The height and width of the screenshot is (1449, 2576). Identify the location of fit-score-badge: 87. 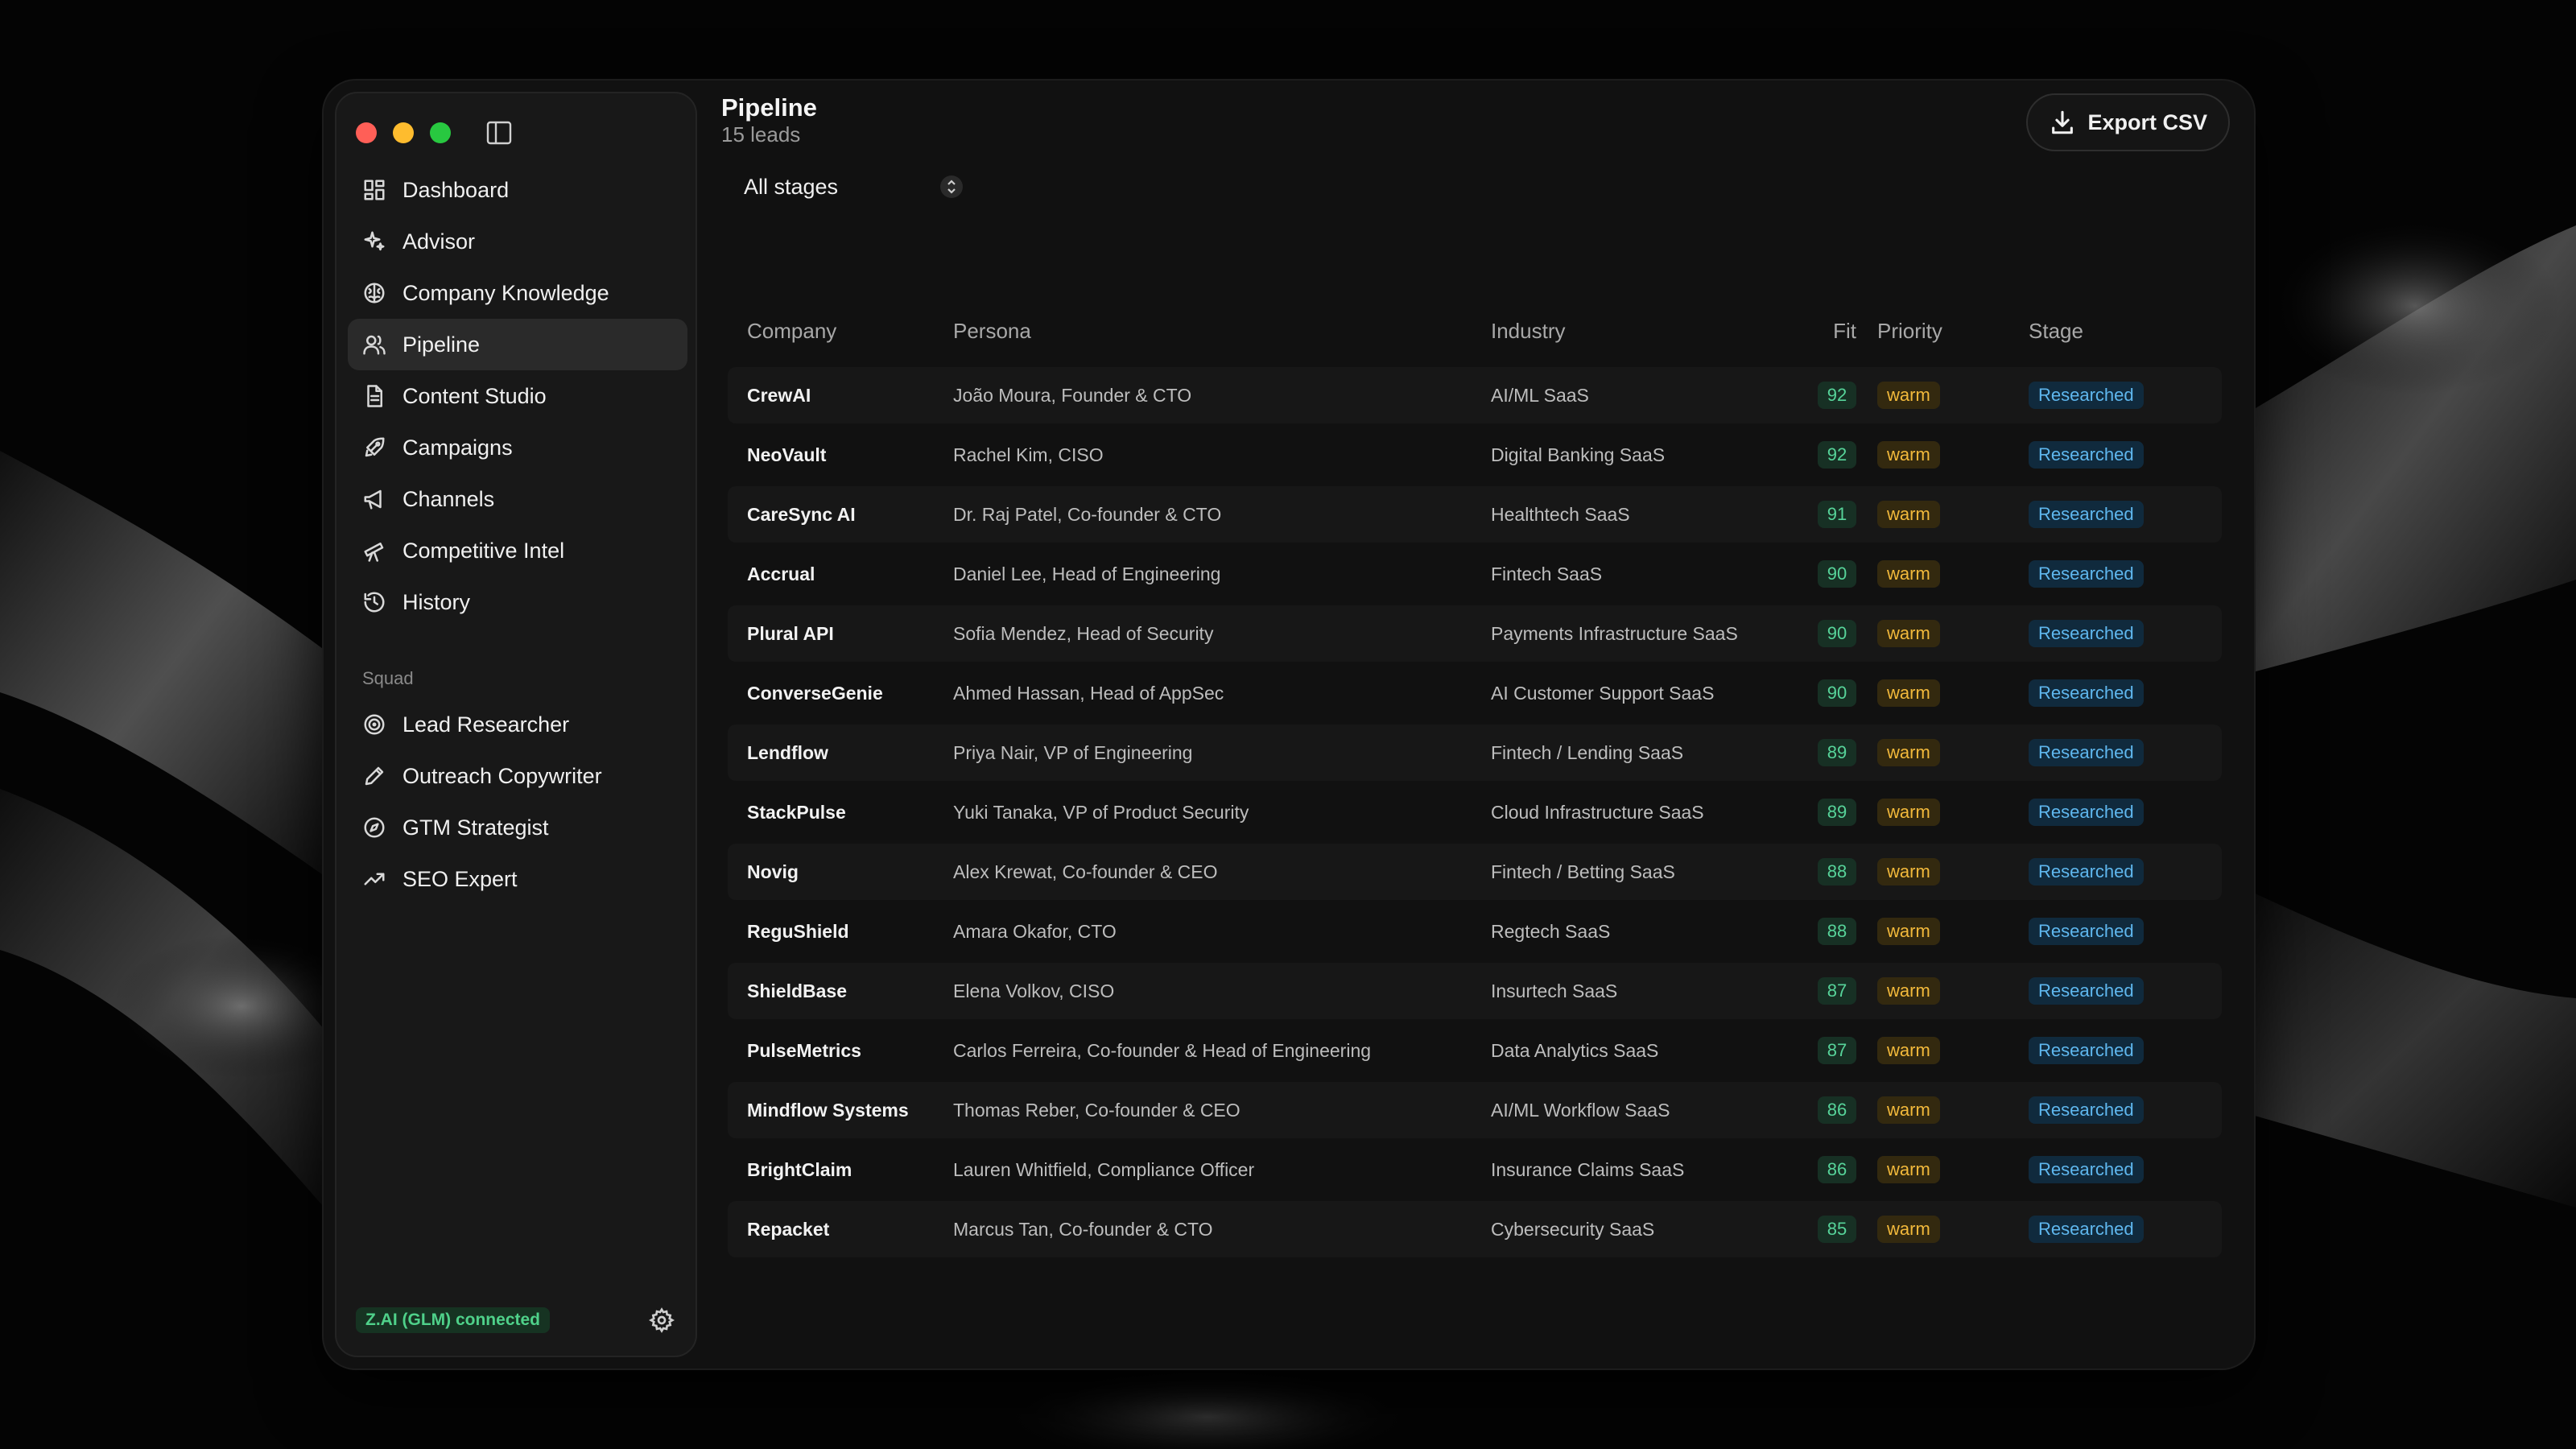
(1837, 991).